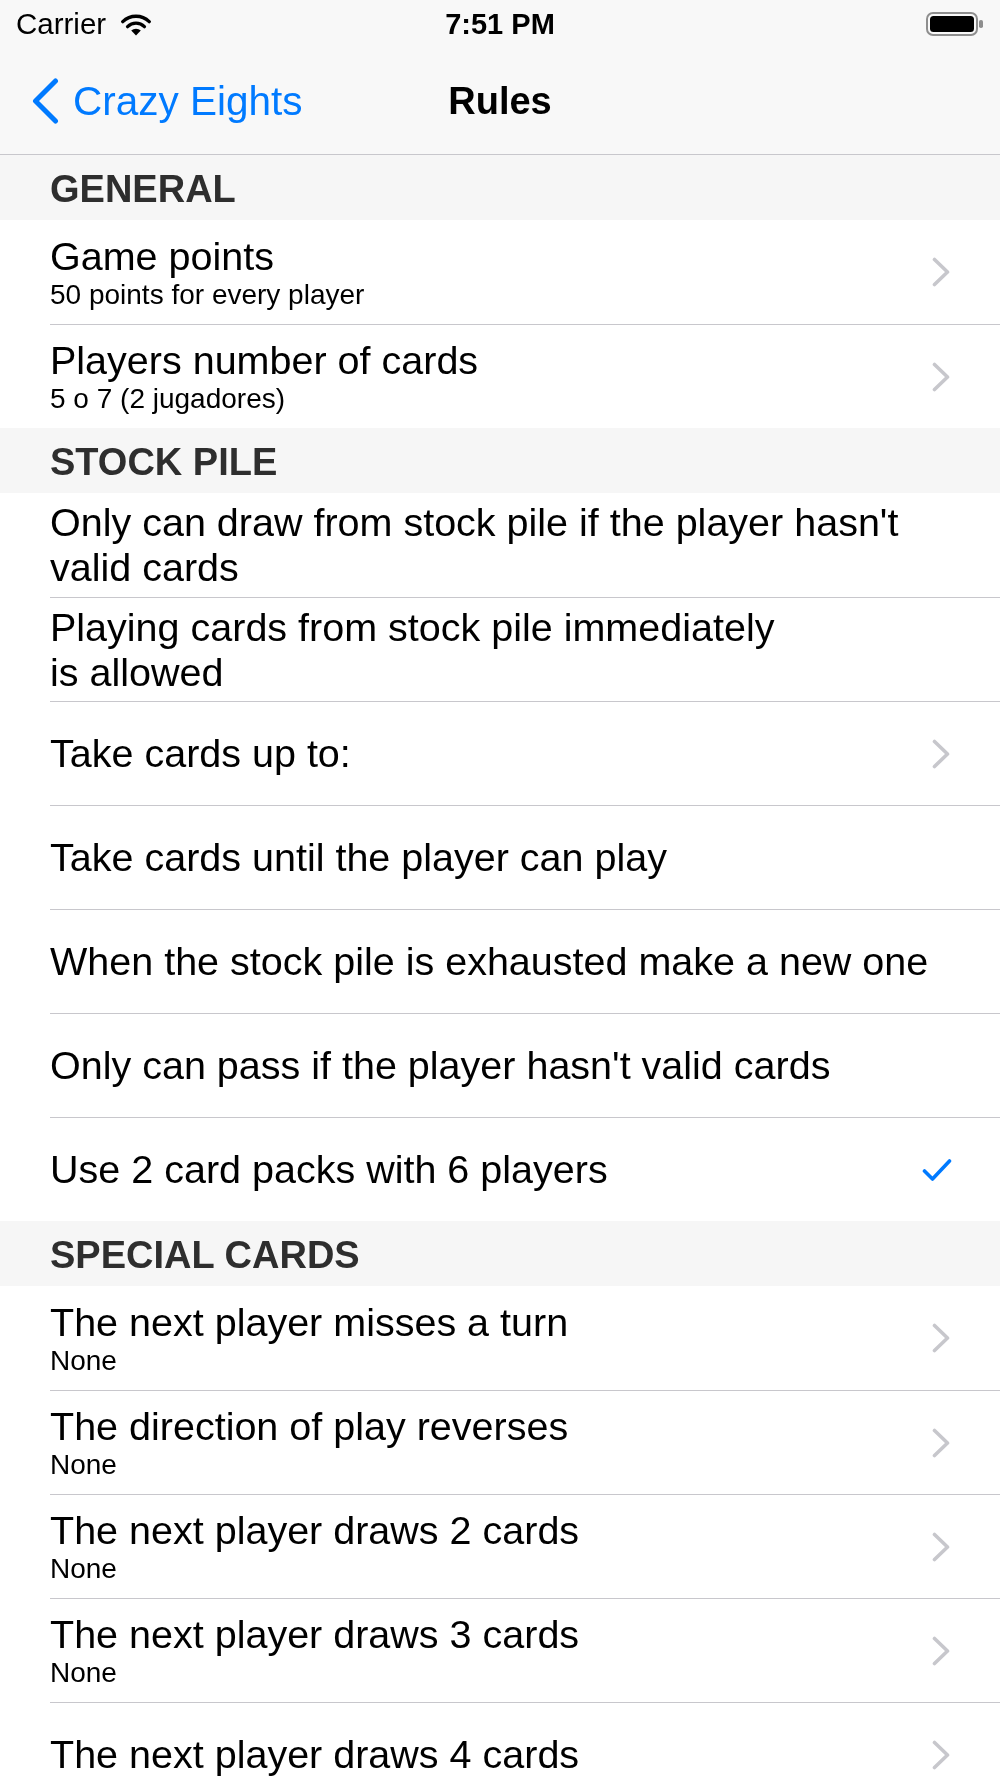 The width and height of the screenshot is (1000, 1778). I want to click on setting-value: 5 o 7 (2 jugadores), so click(168, 399).